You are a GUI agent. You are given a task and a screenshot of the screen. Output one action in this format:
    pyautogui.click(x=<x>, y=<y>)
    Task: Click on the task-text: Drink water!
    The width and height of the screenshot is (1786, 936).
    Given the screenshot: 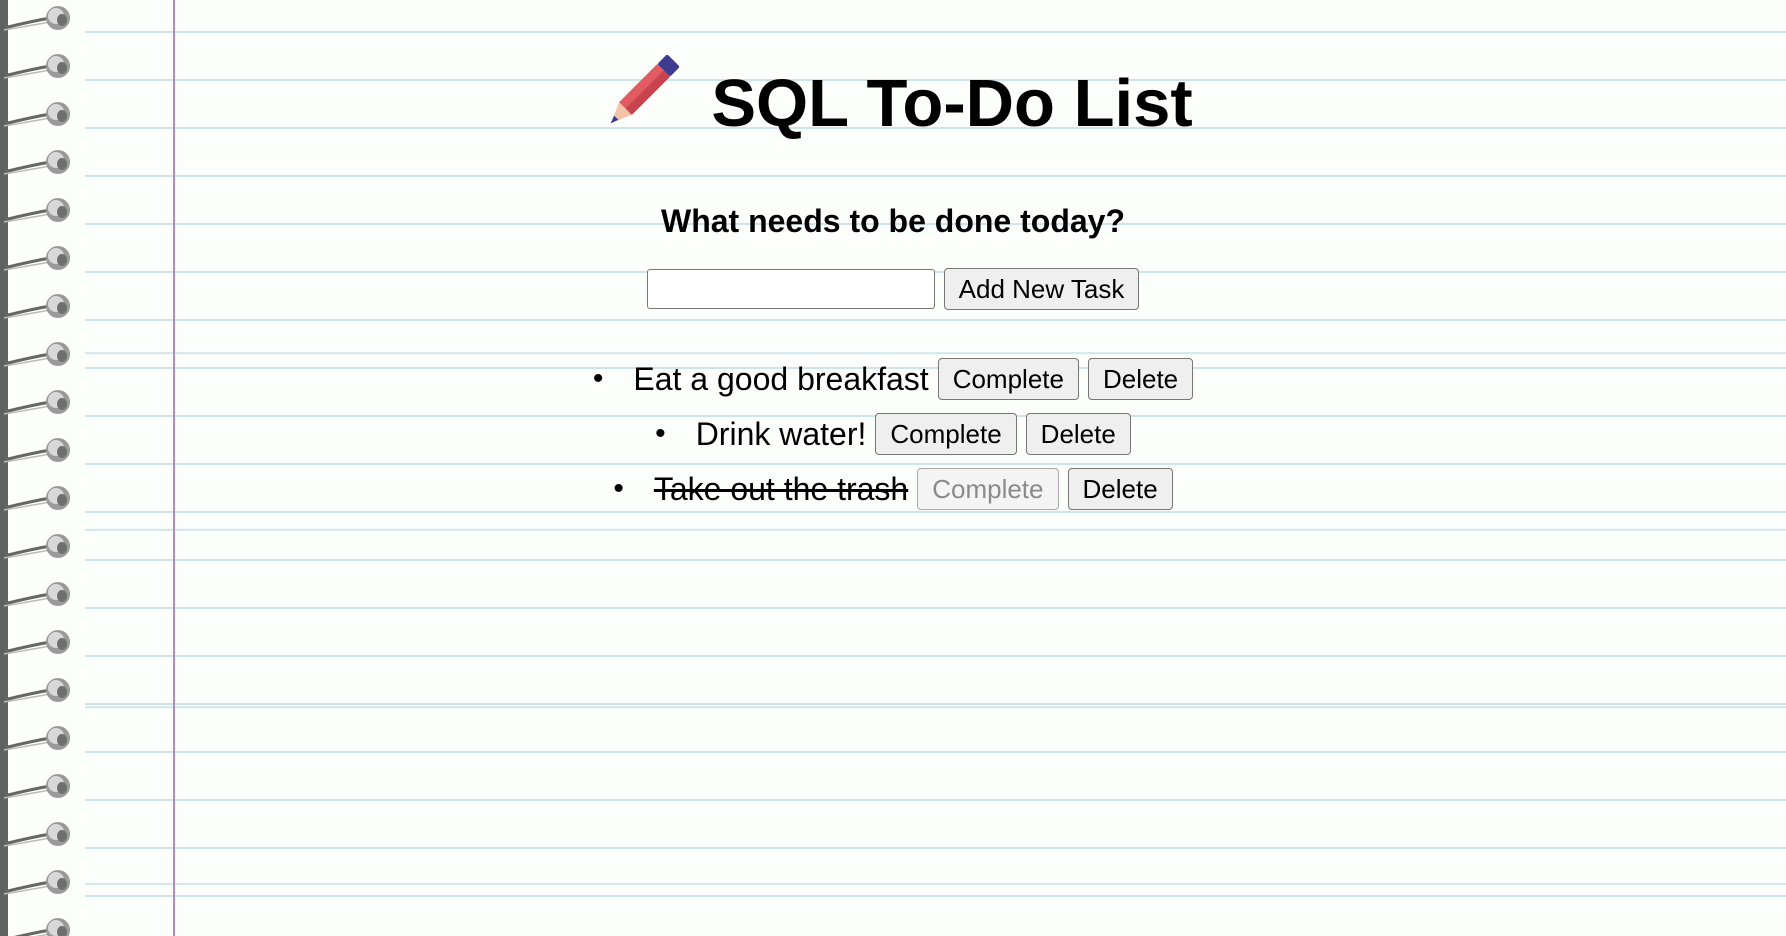 What is the action you would take?
    pyautogui.click(x=781, y=434)
    